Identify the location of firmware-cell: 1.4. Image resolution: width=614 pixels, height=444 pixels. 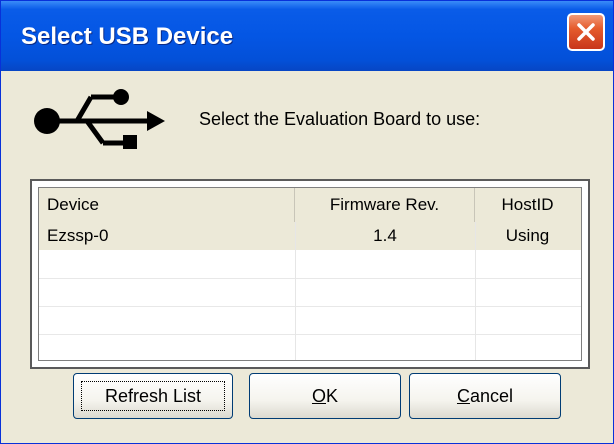
(385, 235).